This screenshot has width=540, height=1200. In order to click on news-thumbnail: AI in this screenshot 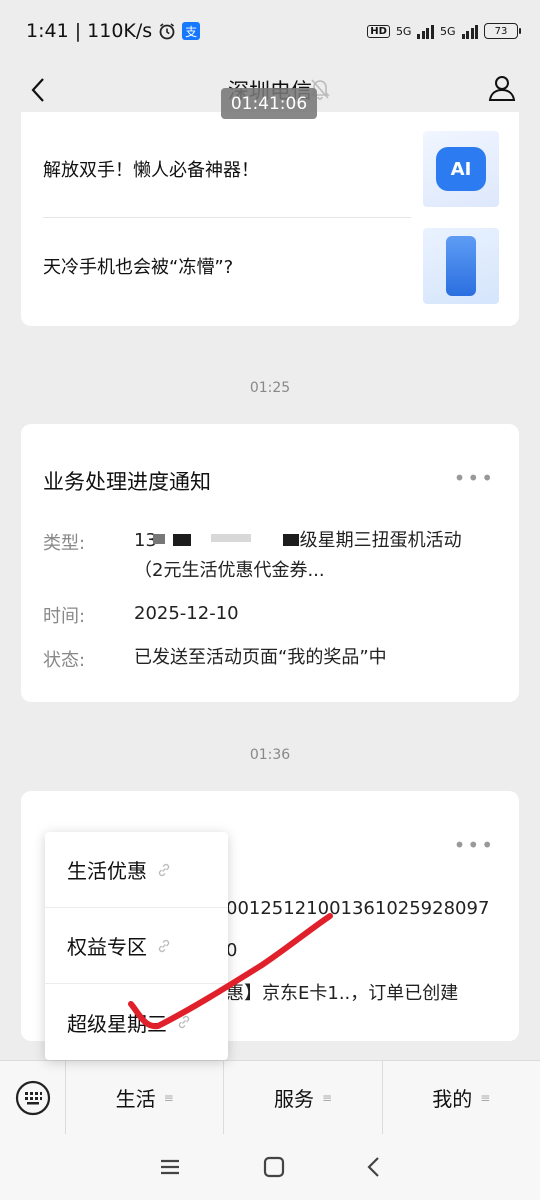, I will do `click(461, 169)`.